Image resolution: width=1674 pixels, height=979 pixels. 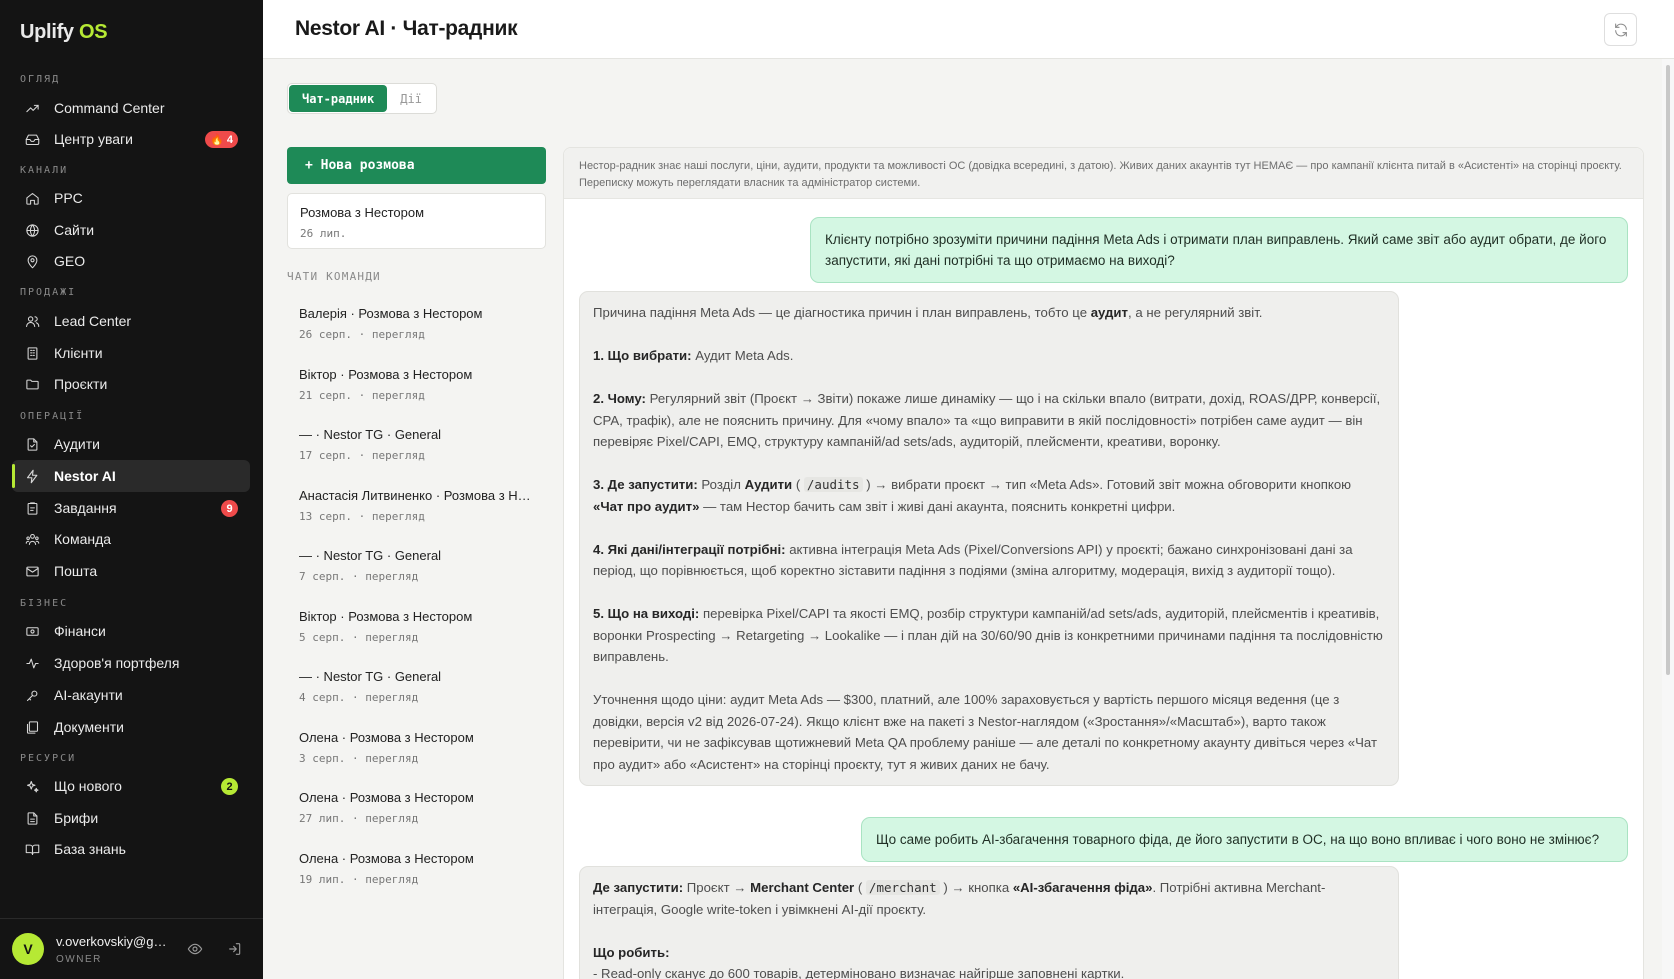 What do you see at coordinates (32, 786) in the screenshot?
I see `sparkles-icon` at bounding box center [32, 786].